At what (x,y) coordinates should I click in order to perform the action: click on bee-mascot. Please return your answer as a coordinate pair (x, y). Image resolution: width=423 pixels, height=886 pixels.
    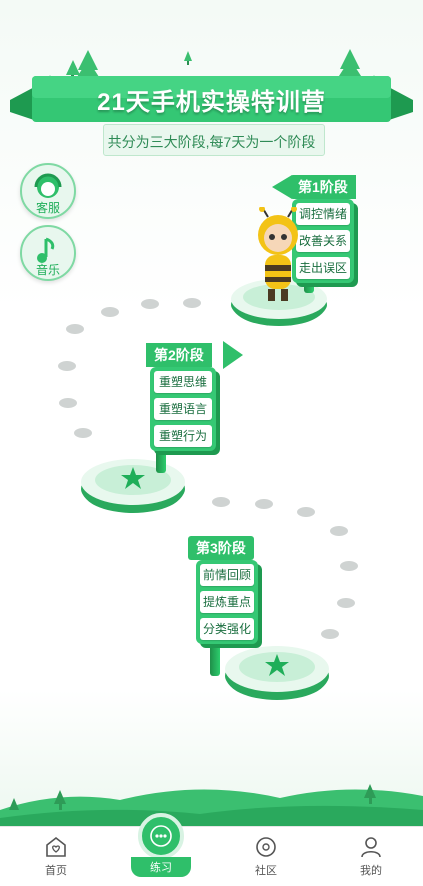
    Looking at the image, I should click on (278, 254).